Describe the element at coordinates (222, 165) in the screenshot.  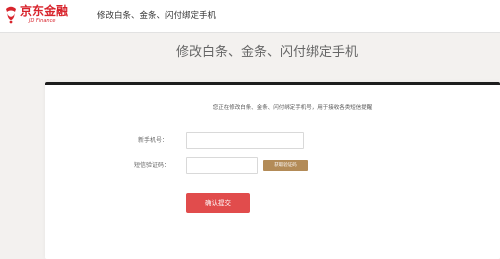
I see `sms-code-input` at that location.